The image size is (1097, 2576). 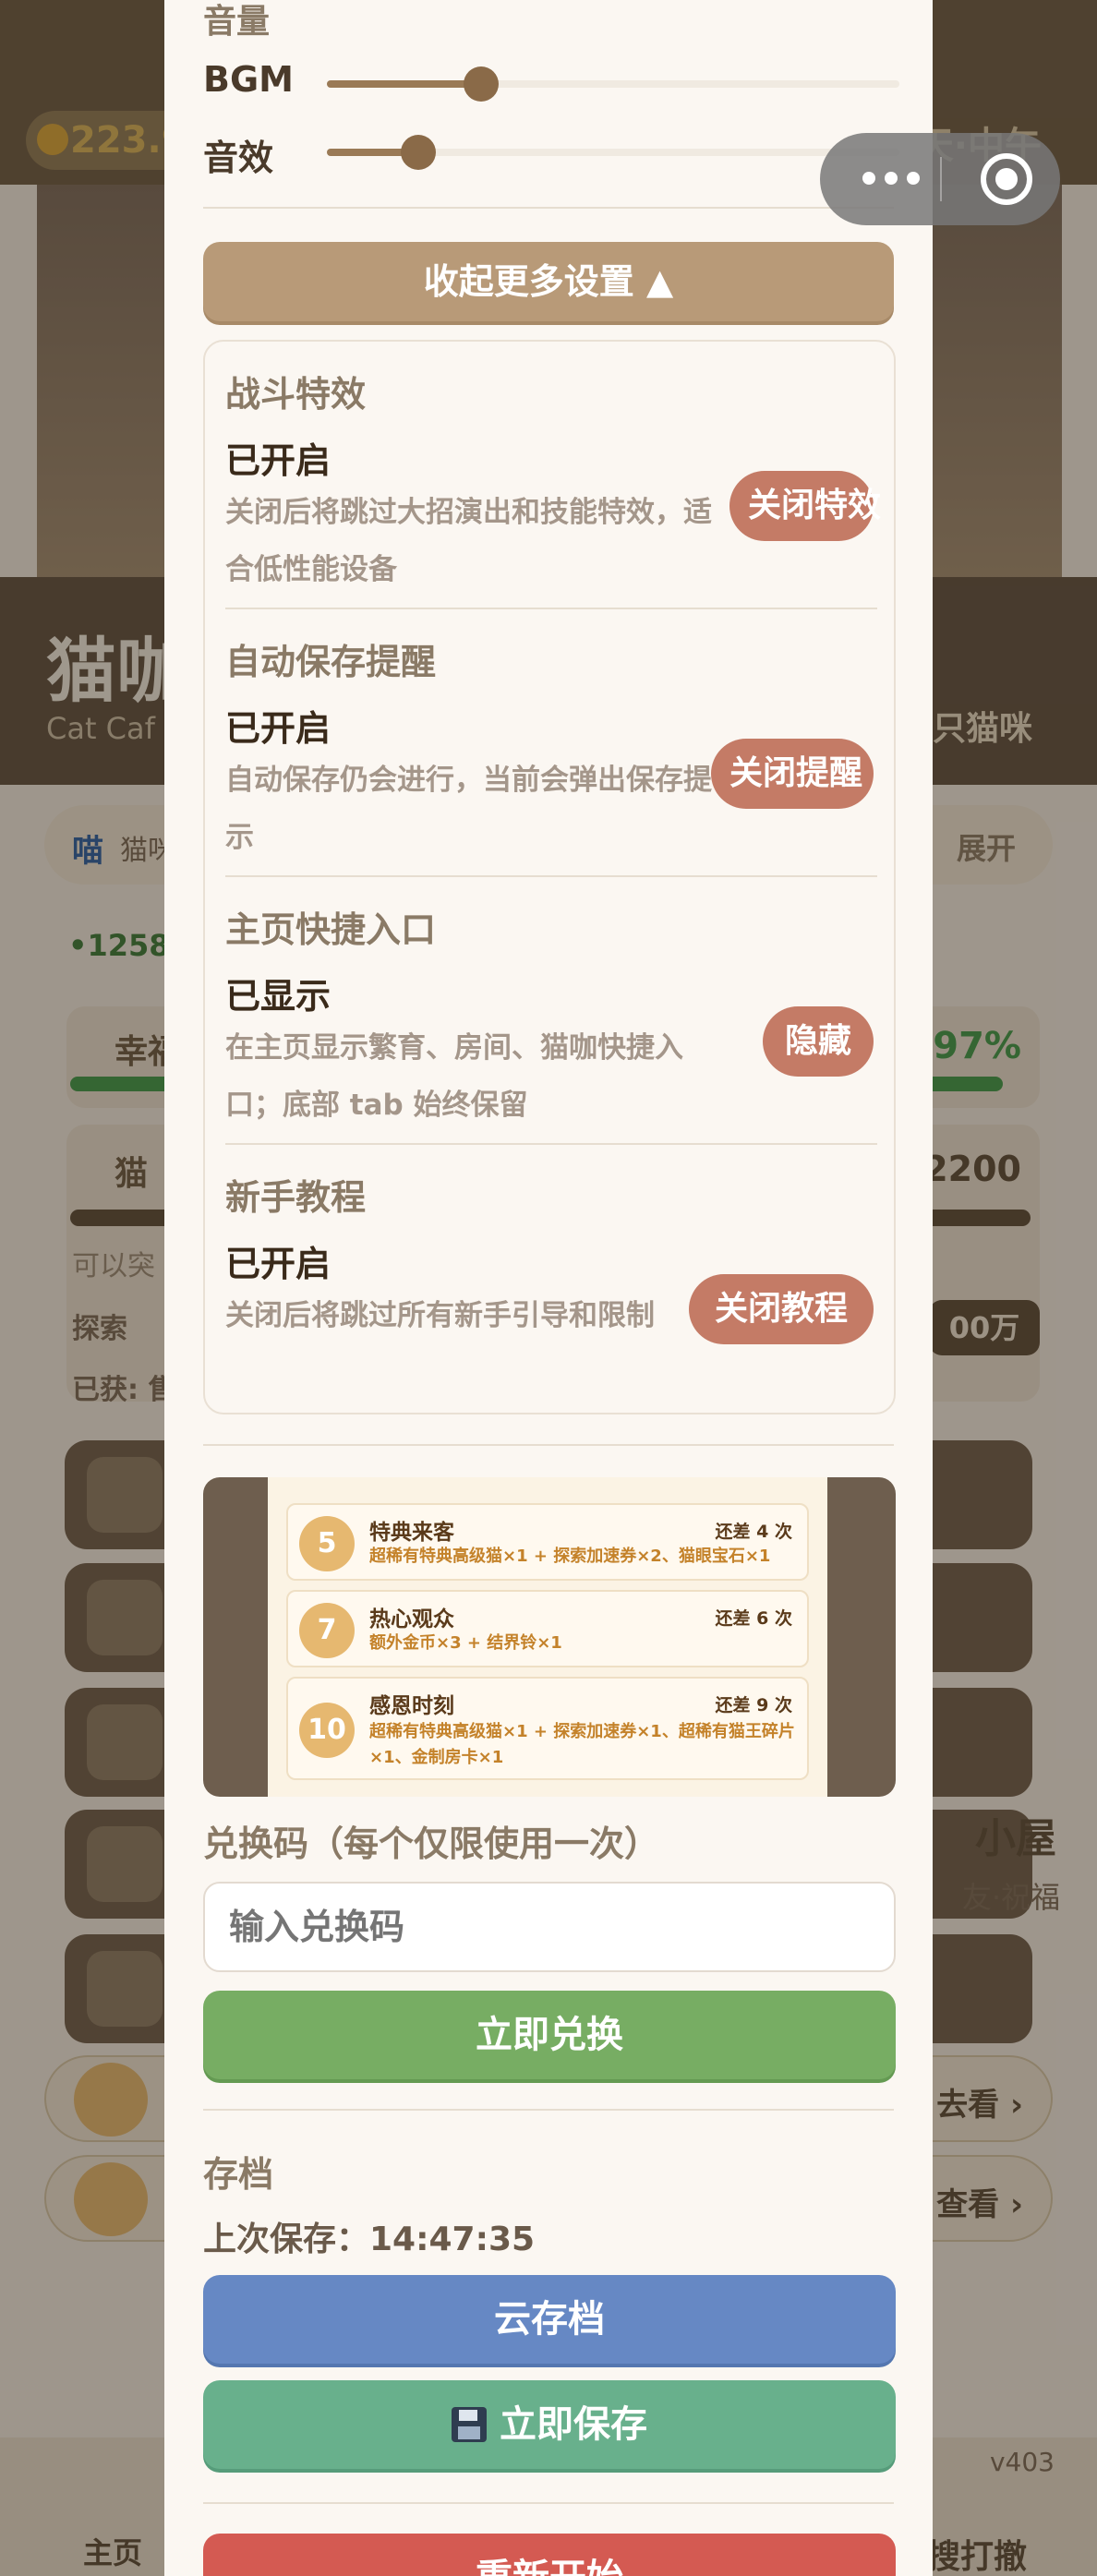 What do you see at coordinates (296, 394) in the screenshot?
I see `setting-title: 战斗特效` at bounding box center [296, 394].